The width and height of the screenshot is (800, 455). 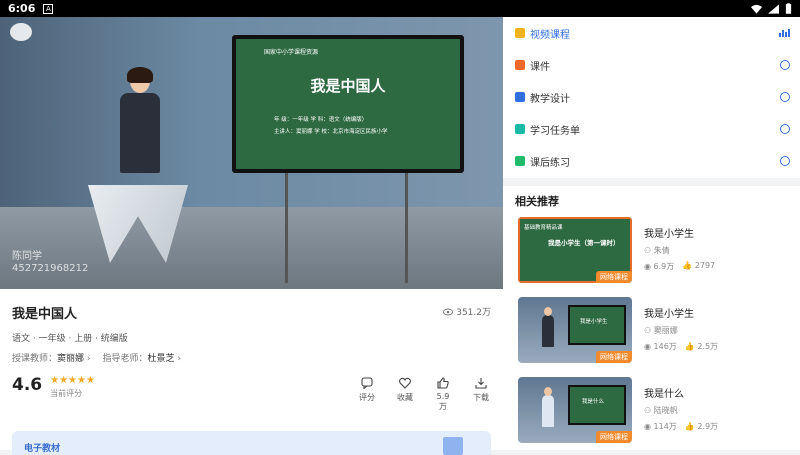 What do you see at coordinates (45, 314) in the screenshot?
I see `lesson-title: 我是中国人` at bounding box center [45, 314].